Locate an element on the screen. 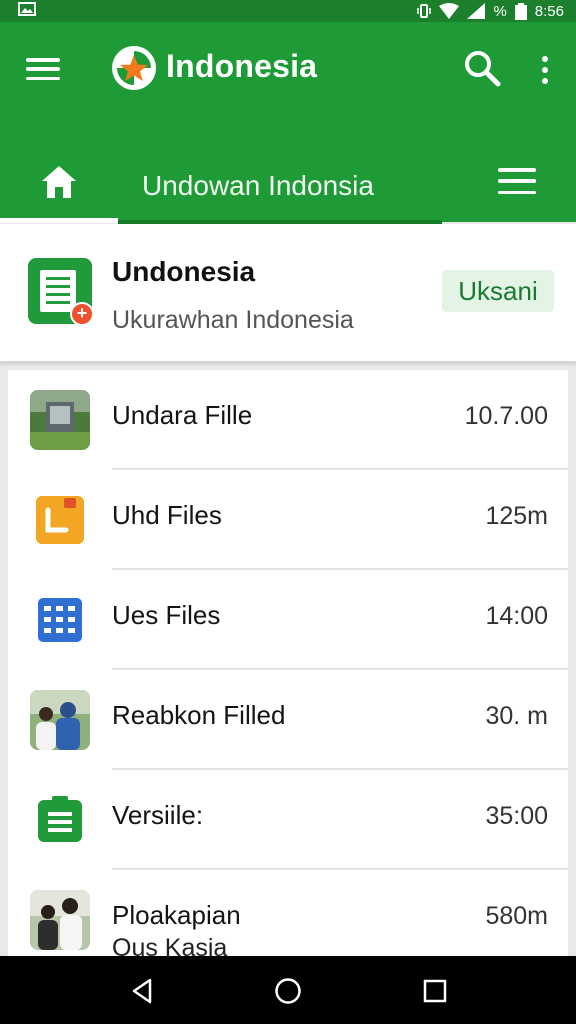 The width and height of the screenshot is (576, 1024). recents-icon is located at coordinates (435, 991).